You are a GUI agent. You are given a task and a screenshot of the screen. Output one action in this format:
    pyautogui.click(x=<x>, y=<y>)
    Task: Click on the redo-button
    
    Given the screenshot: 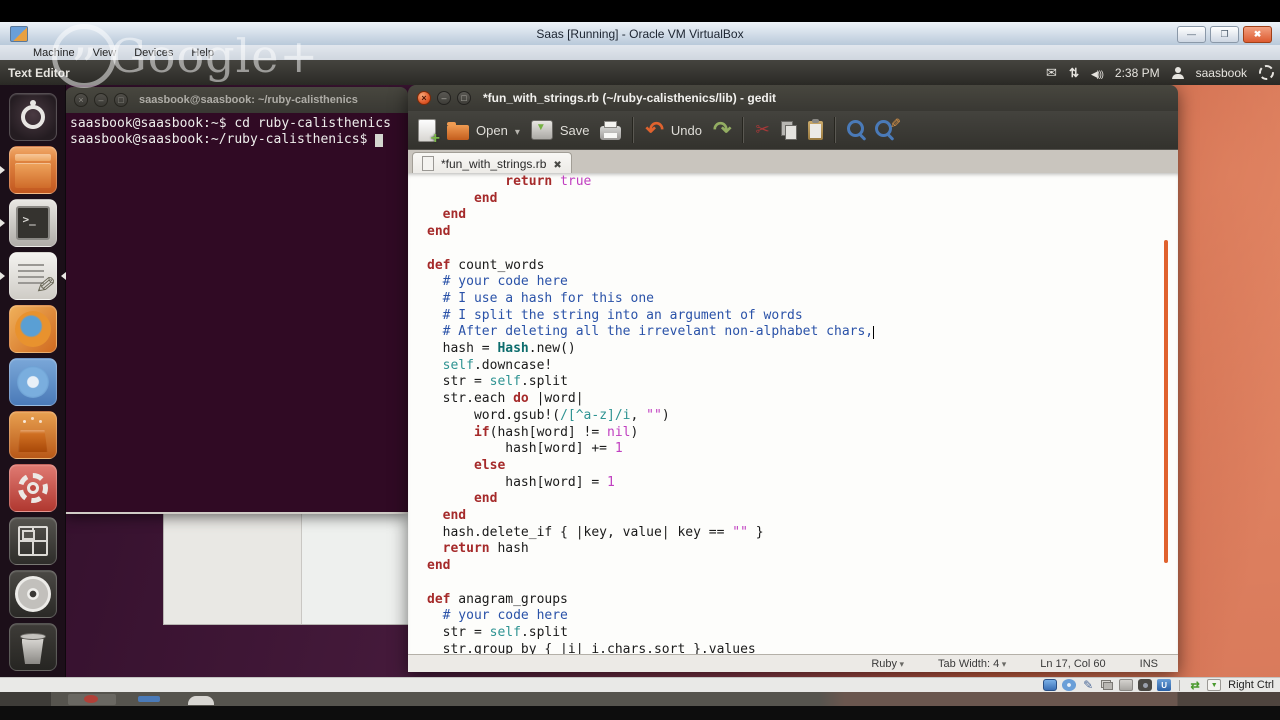 What is the action you would take?
    pyautogui.click(x=722, y=130)
    